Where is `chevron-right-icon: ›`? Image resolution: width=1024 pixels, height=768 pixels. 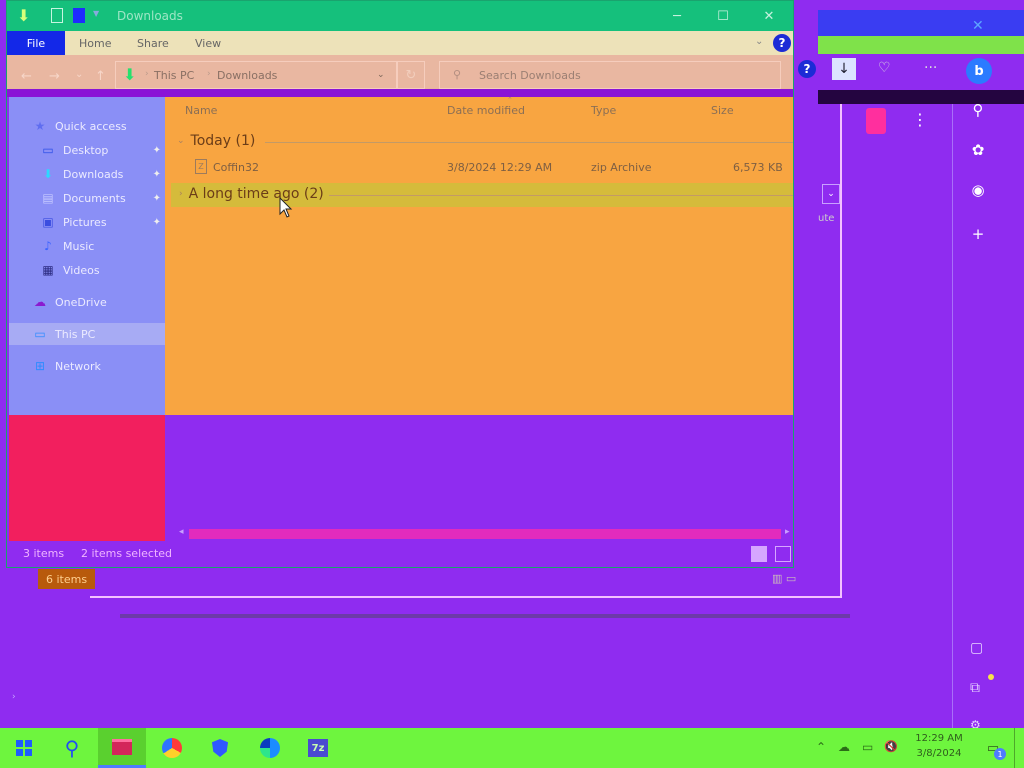 chevron-right-icon: › is located at coordinates (181, 194).